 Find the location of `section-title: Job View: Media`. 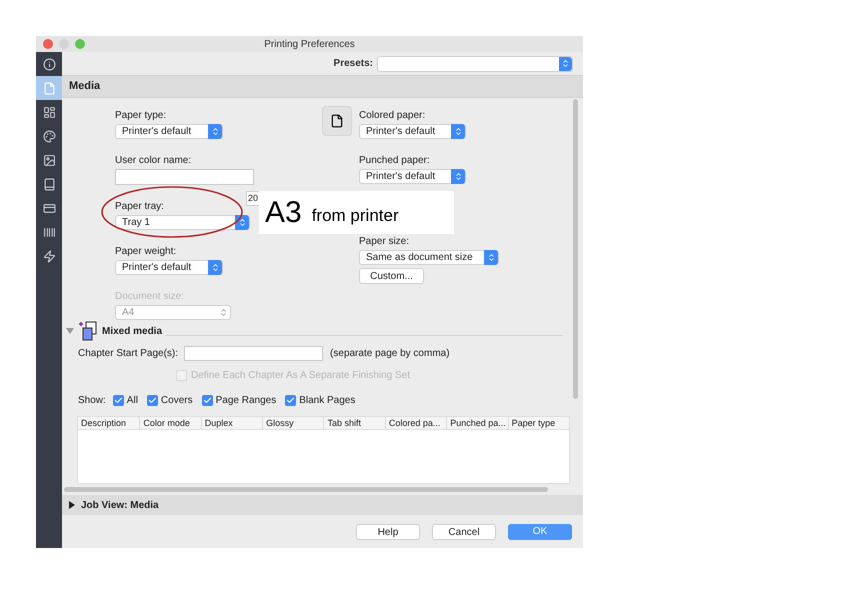

section-title: Job View: Media is located at coordinates (120, 505).